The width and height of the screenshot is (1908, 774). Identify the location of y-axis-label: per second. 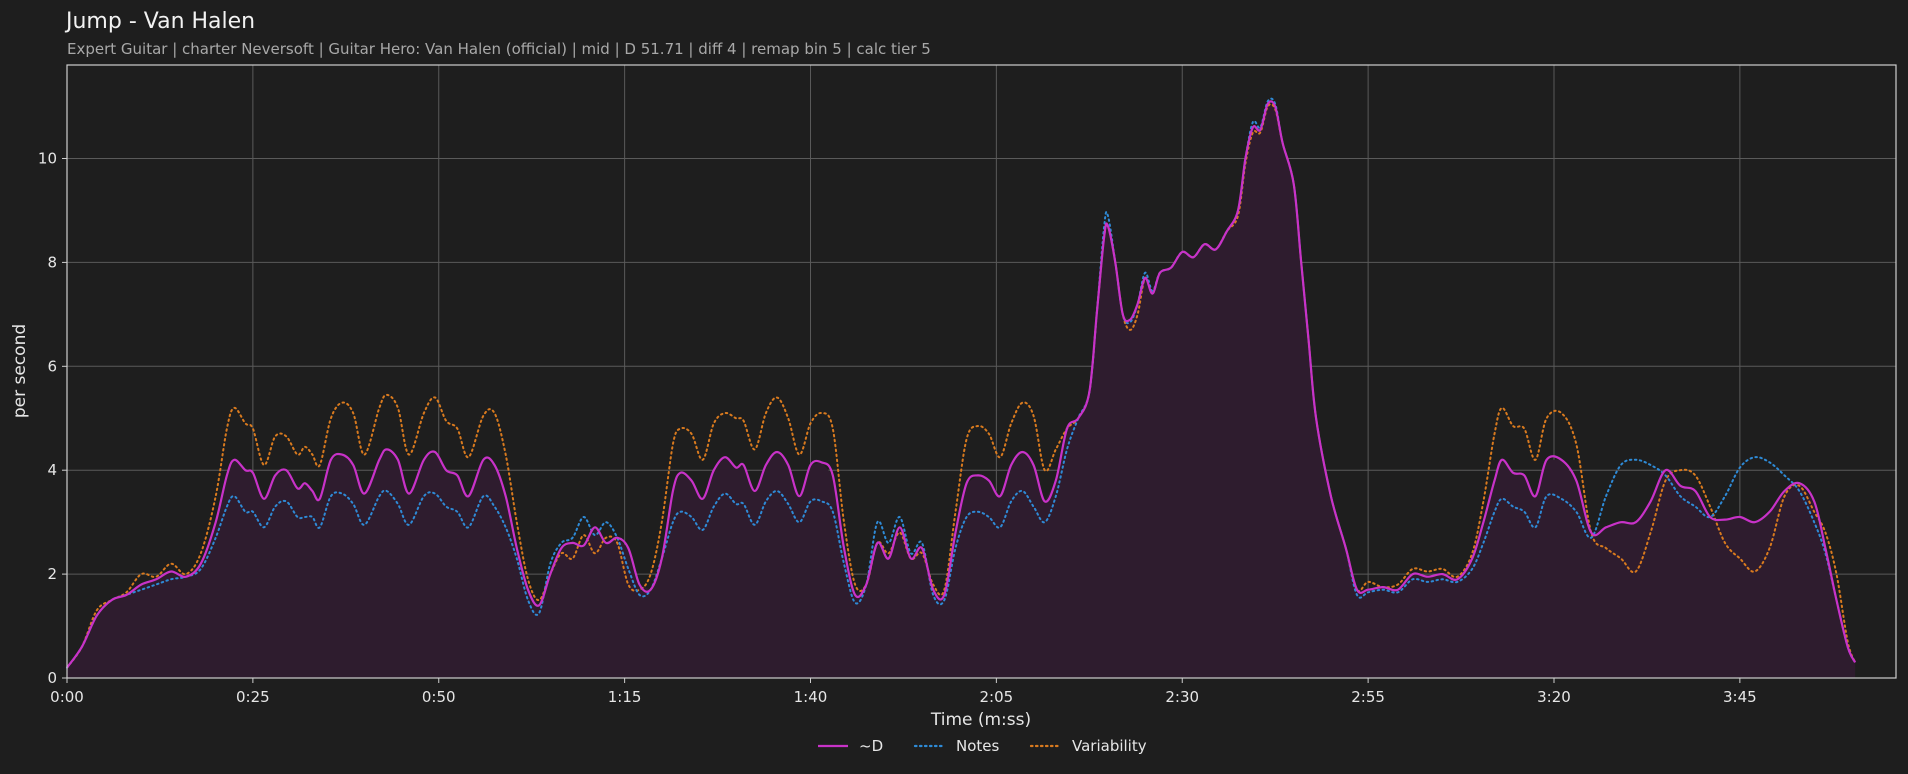
(20, 371).